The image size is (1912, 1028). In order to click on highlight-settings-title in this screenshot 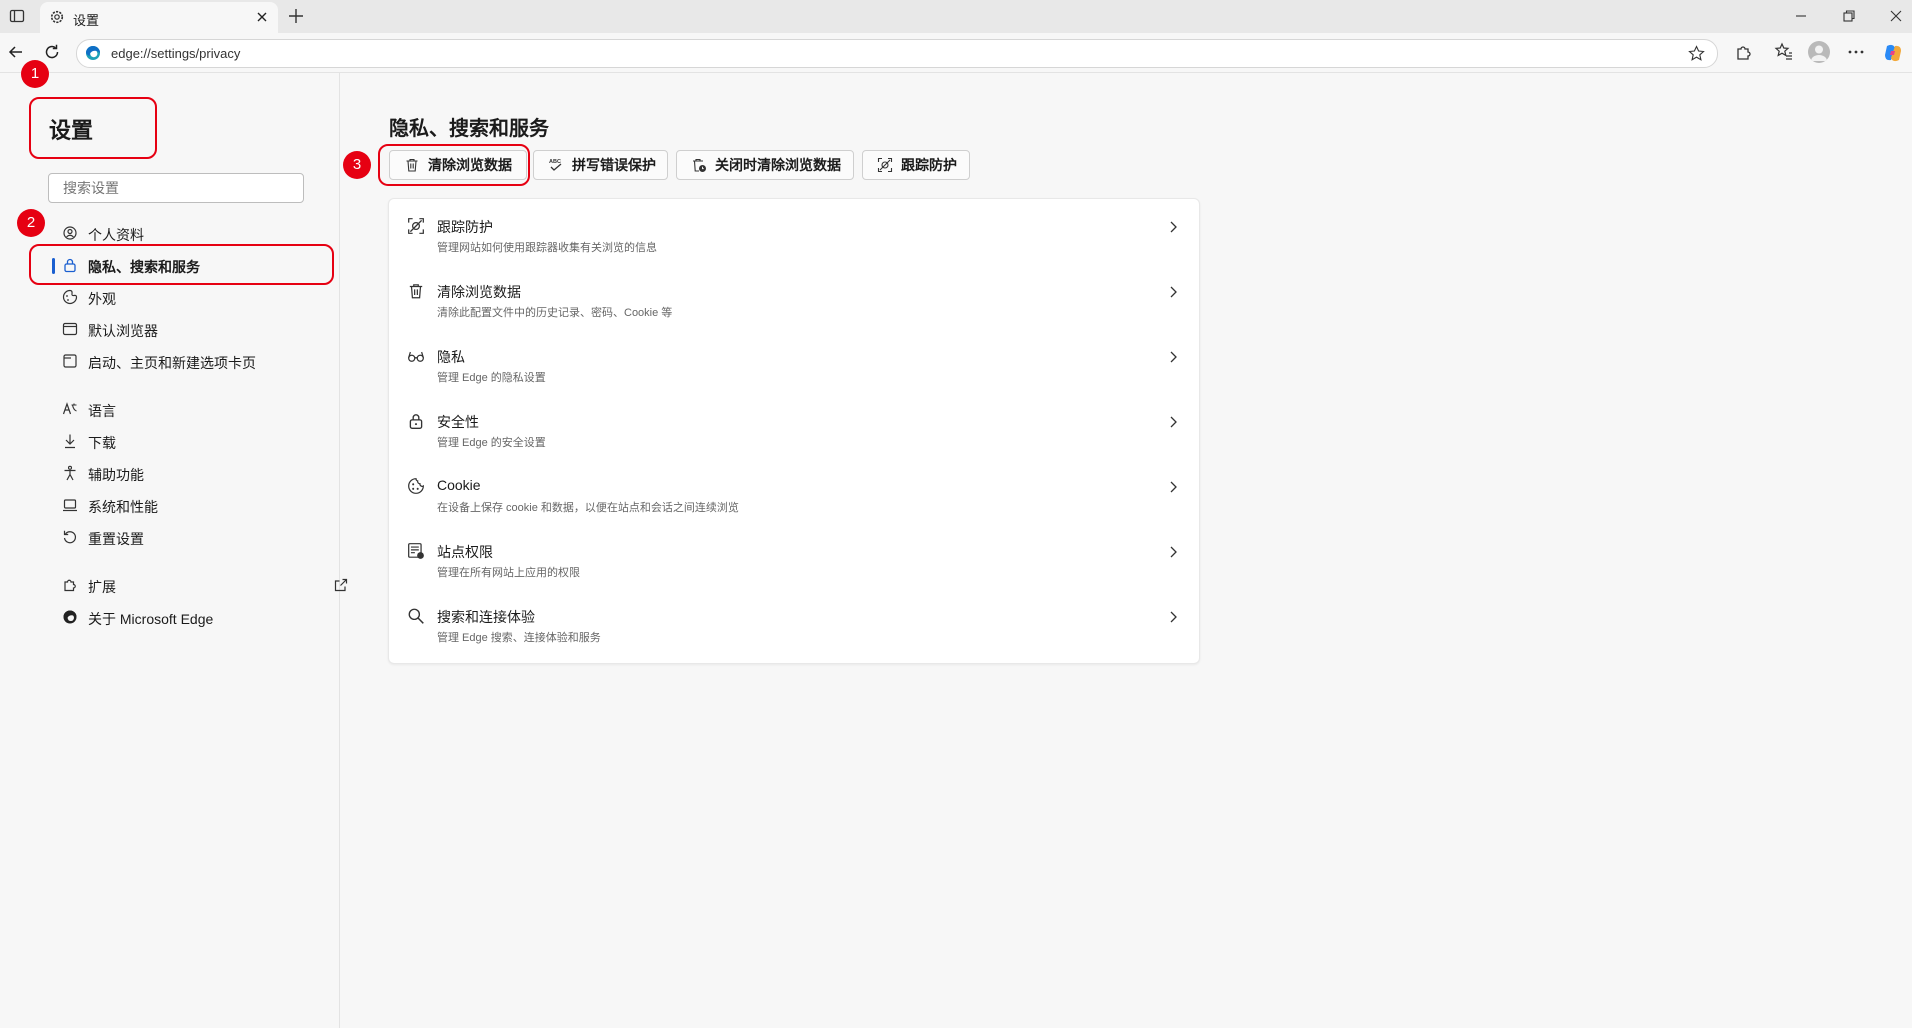, I will do `click(93, 128)`.